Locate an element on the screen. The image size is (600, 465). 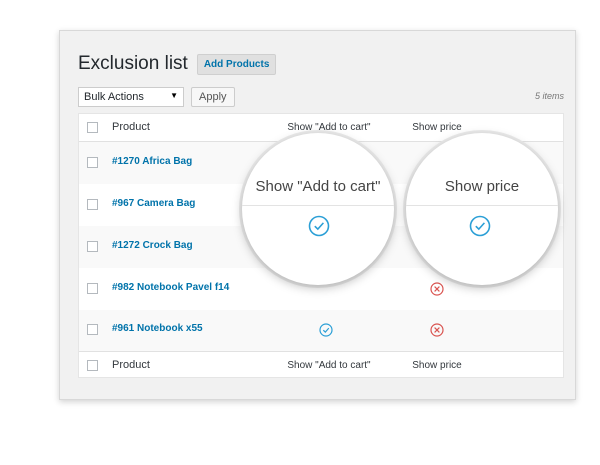
product-link: #967 Camera Bag is located at coordinates (153, 203).